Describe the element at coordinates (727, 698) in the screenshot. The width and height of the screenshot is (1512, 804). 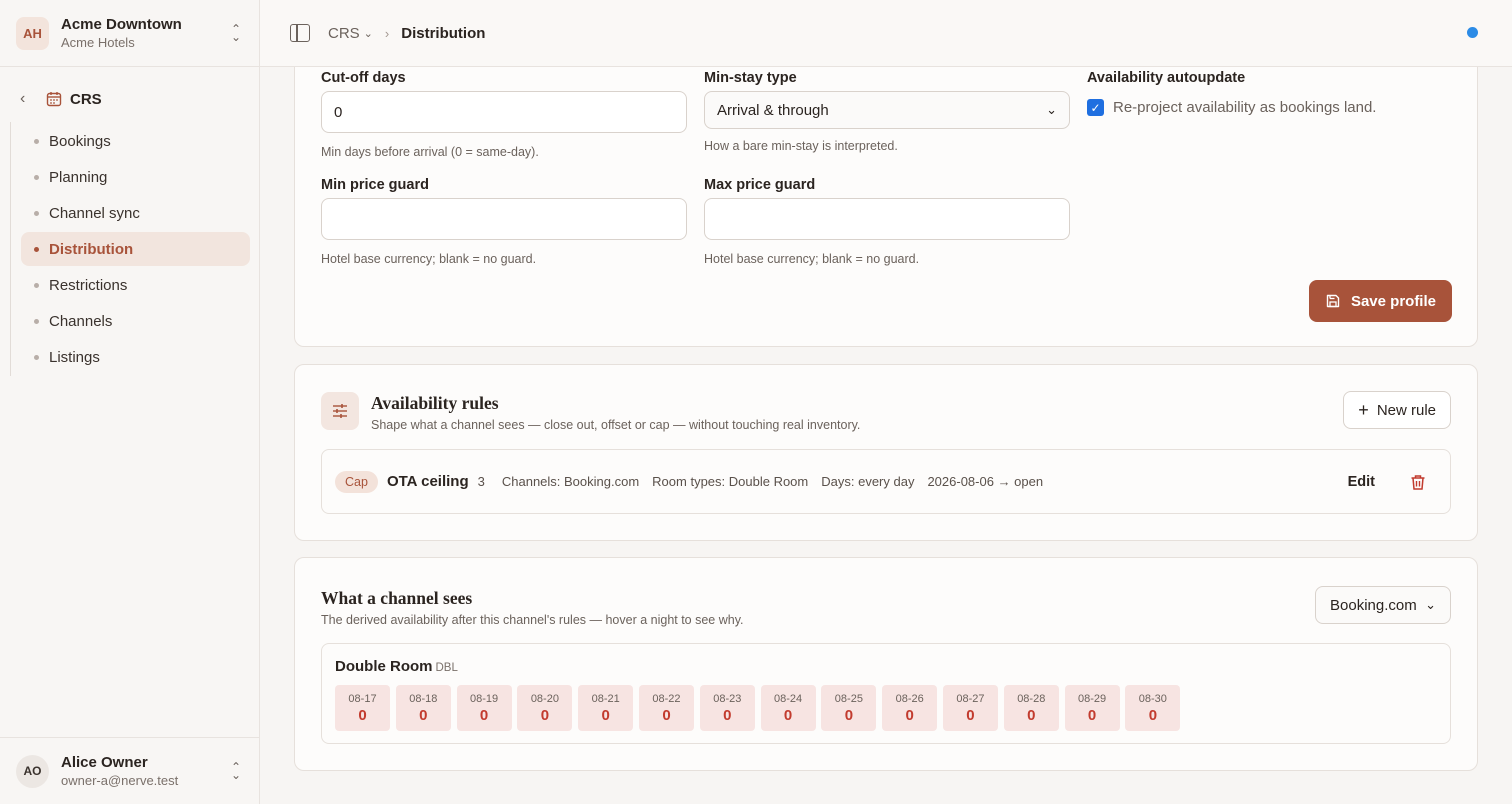
I see `night-date: 08-23` at that location.